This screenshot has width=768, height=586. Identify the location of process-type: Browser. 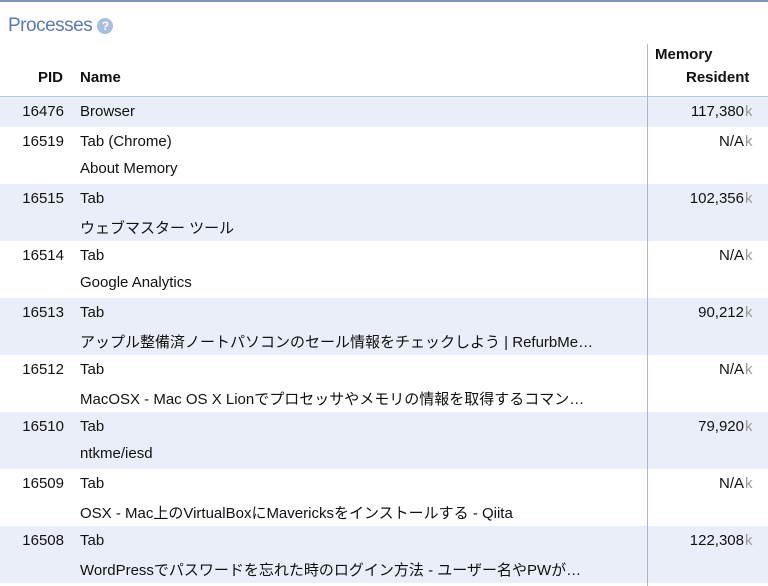
(108, 111).